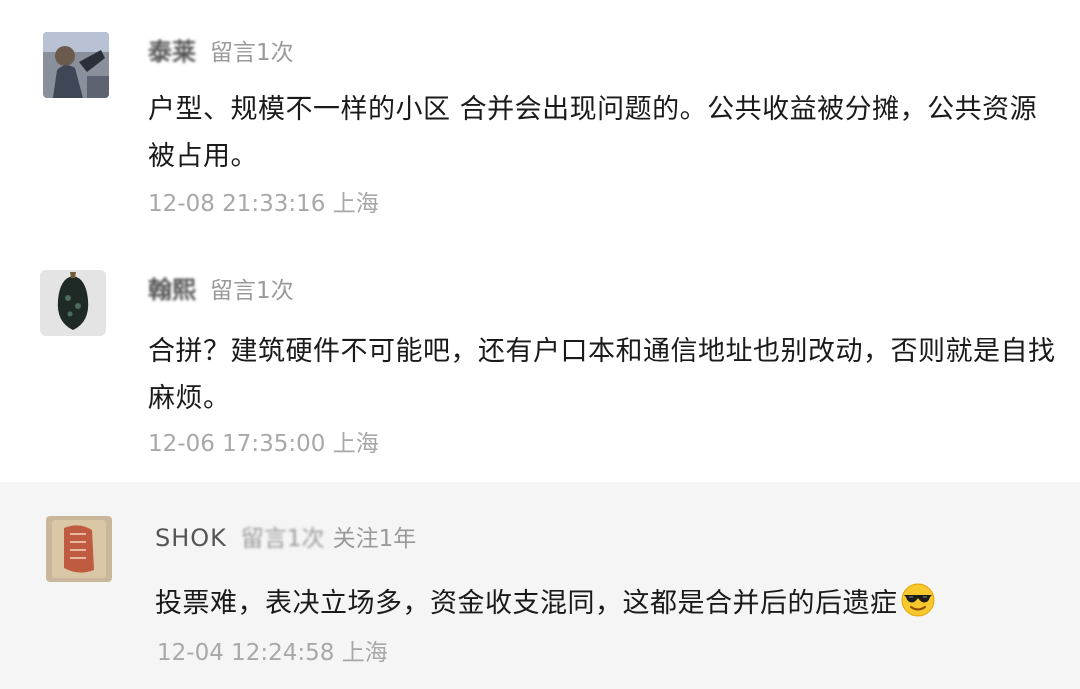 The image size is (1080, 689). I want to click on comment-time: 12-08 21:33:16 上海, so click(263, 204).